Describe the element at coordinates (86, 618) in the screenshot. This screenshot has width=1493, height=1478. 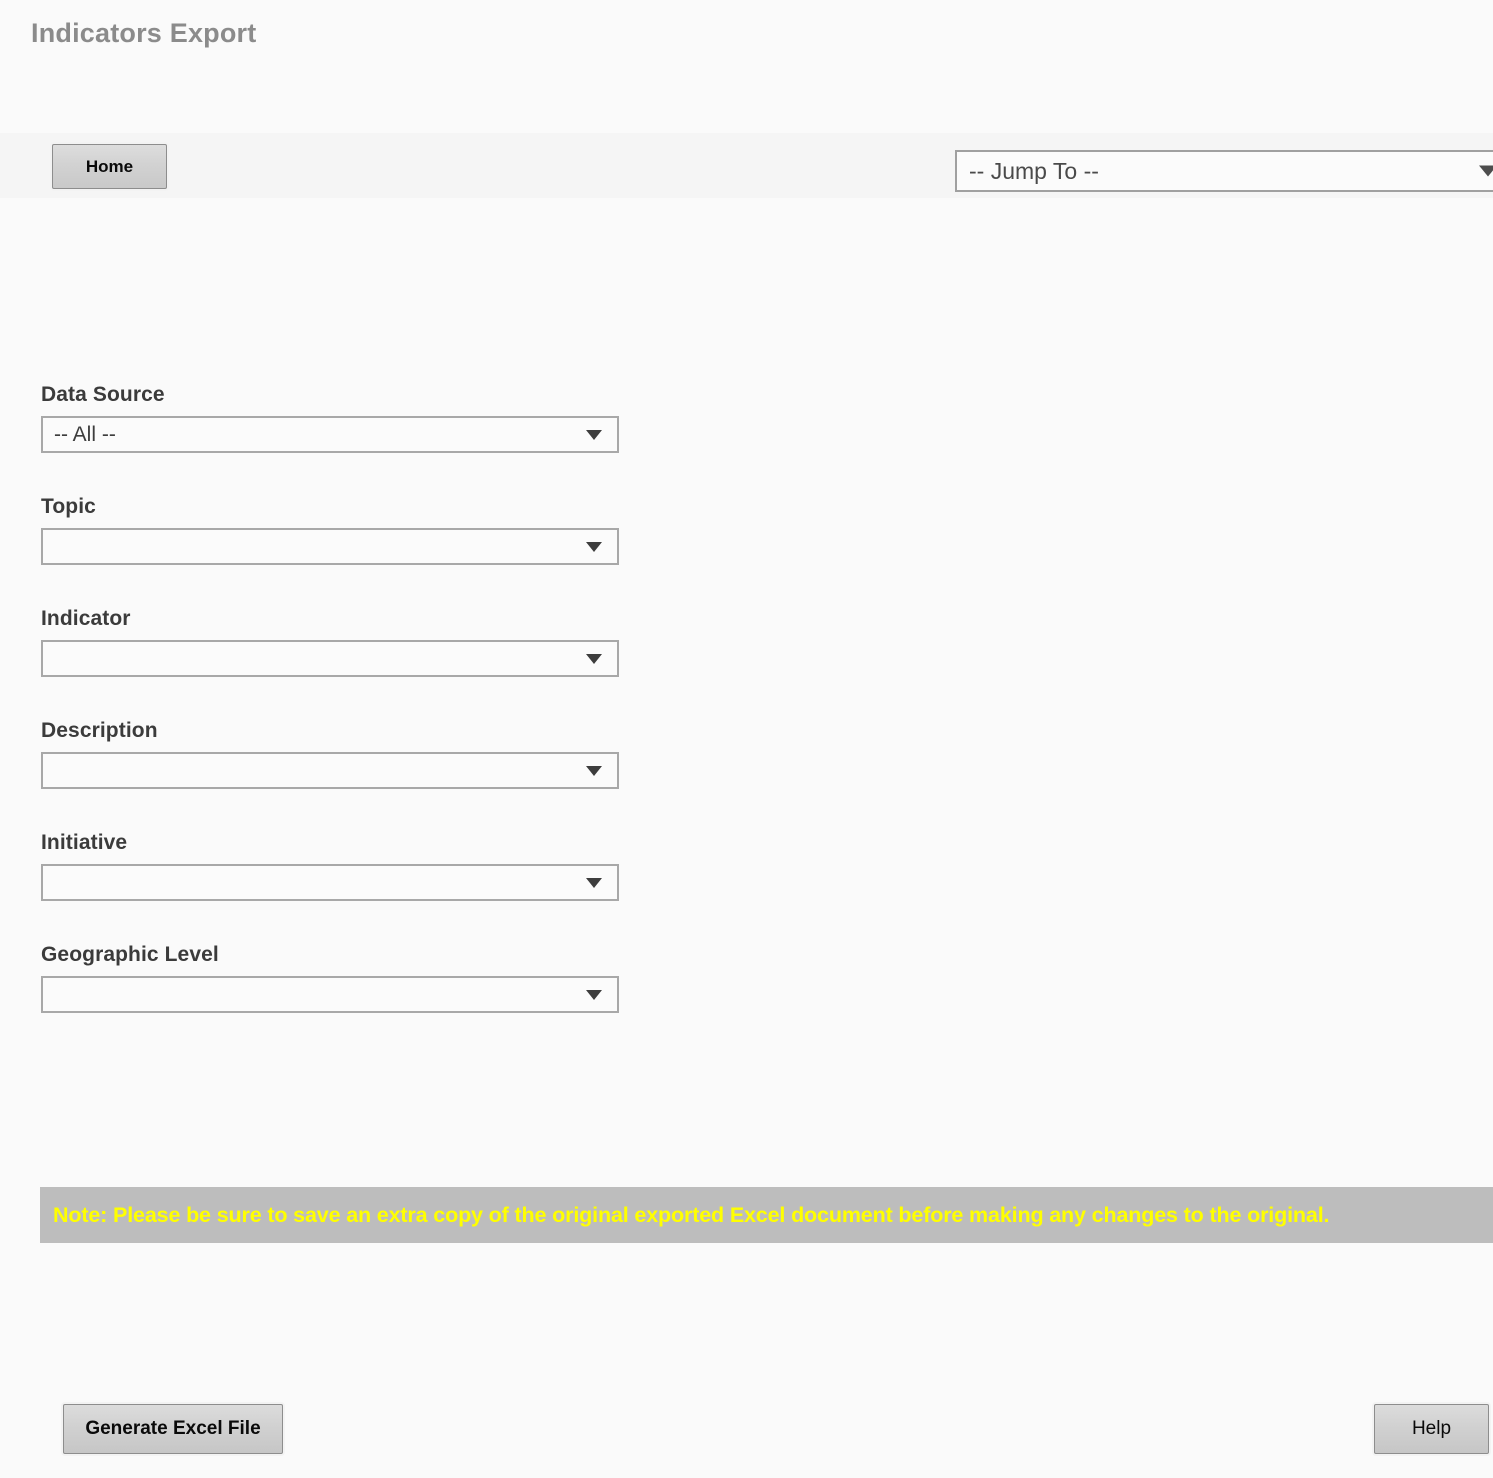
I see `field-label-indicator: Indicator` at that location.